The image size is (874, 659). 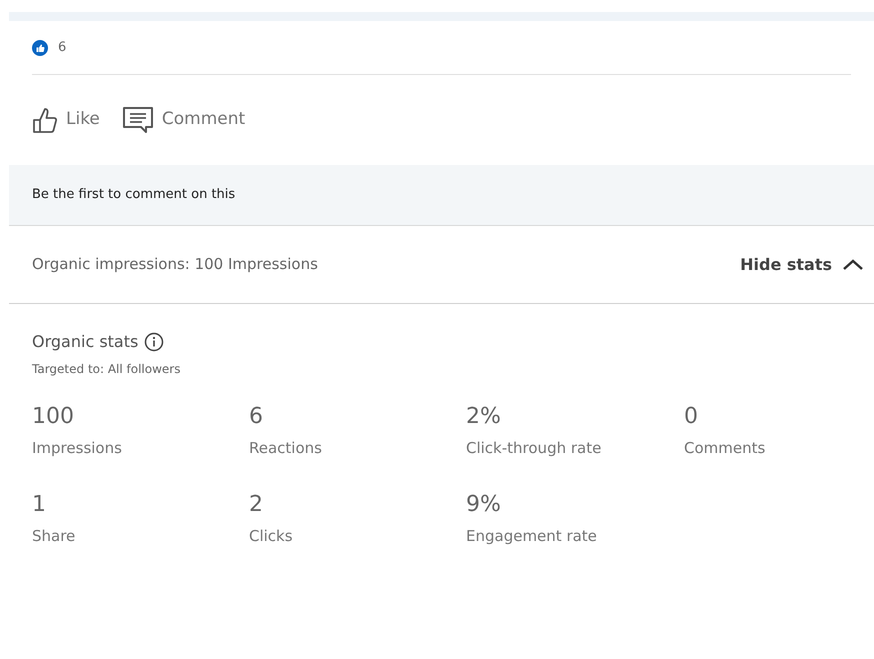 I want to click on stat-label: Clicks, so click(x=271, y=536).